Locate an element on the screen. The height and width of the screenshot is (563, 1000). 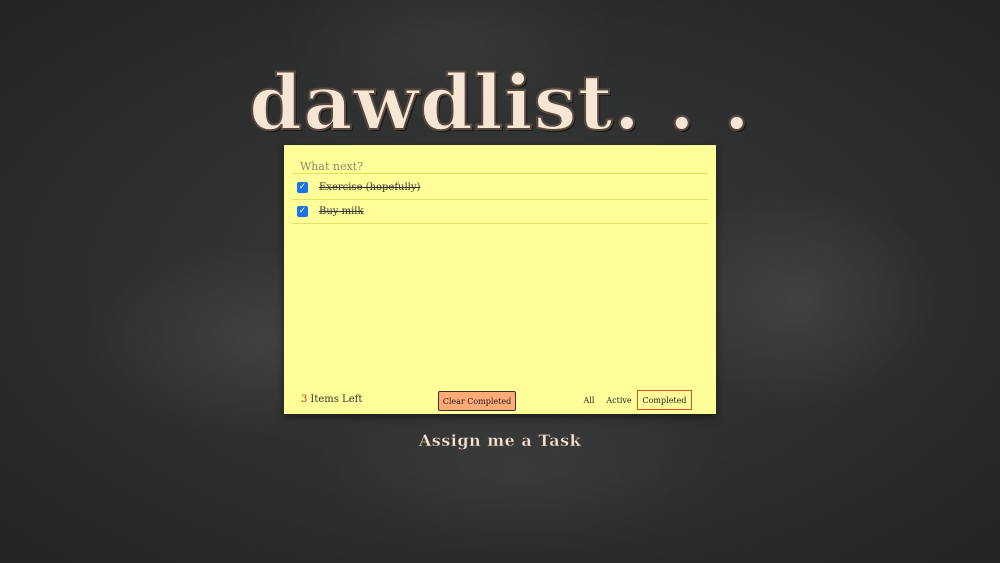
items-left-label: Items Left is located at coordinates (336, 399).